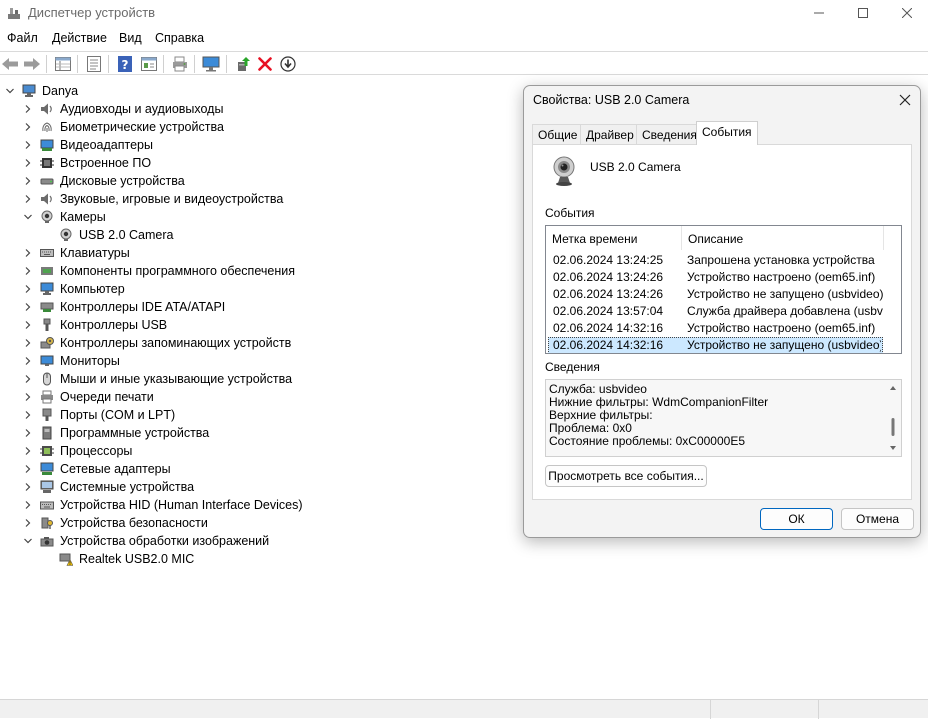  I want to click on tree-item-monitors: Мониторы, so click(71, 361).